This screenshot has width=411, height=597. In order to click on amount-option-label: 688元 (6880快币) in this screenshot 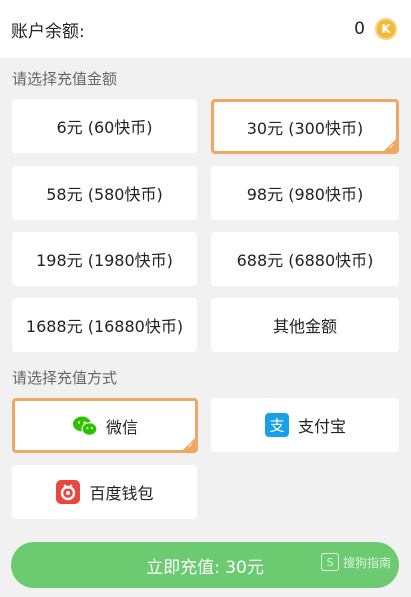, I will do `click(305, 260)`.